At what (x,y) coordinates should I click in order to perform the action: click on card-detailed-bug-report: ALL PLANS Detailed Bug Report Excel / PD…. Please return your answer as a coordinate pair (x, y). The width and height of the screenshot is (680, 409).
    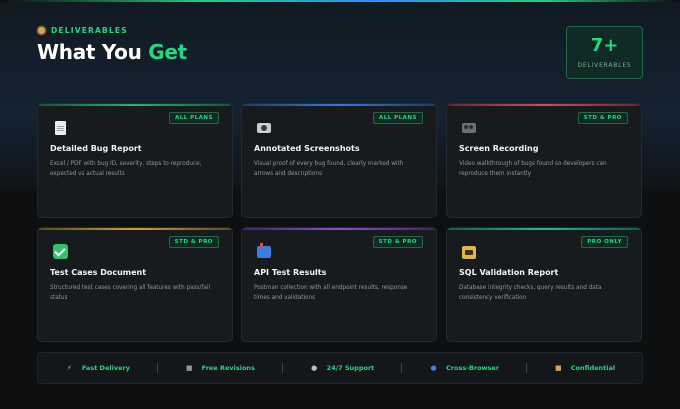
    Looking at the image, I should click on (135, 160).